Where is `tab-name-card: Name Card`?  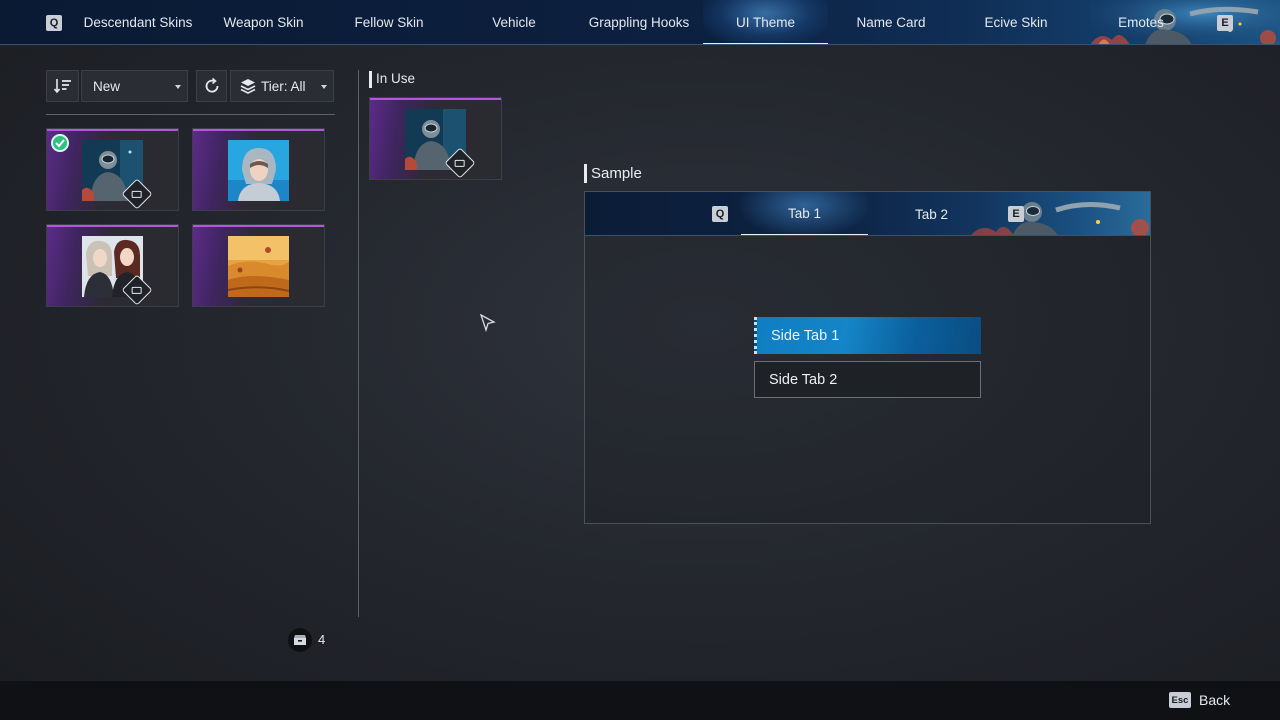
tab-name-card: Name Card is located at coordinates (891, 22).